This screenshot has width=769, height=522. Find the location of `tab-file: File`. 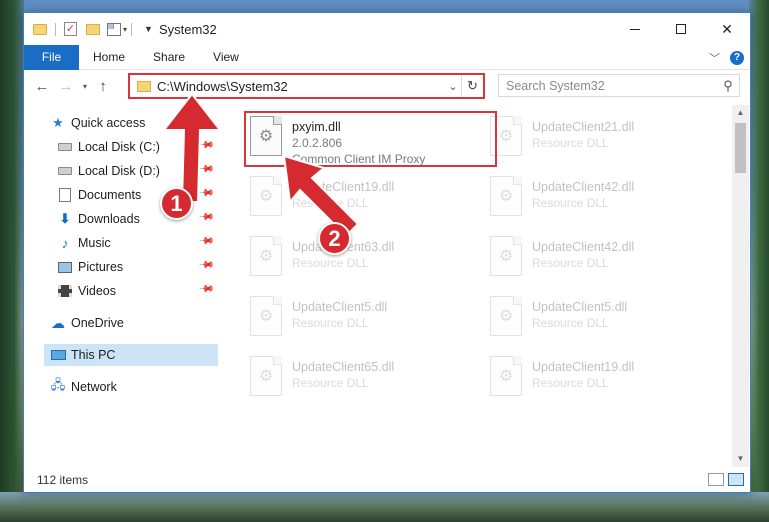

tab-file: File is located at coordinates (51, 57).